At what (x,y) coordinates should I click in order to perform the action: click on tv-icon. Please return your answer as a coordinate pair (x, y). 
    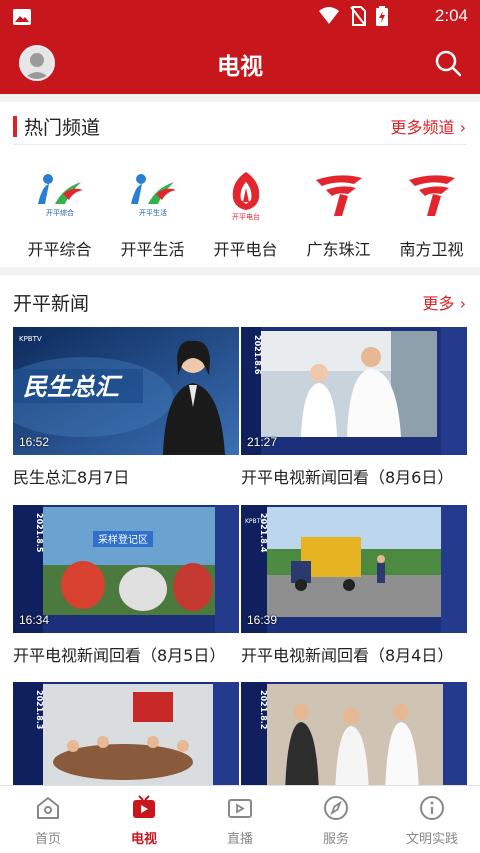
    Looking at the image, I should click on (144, 806).